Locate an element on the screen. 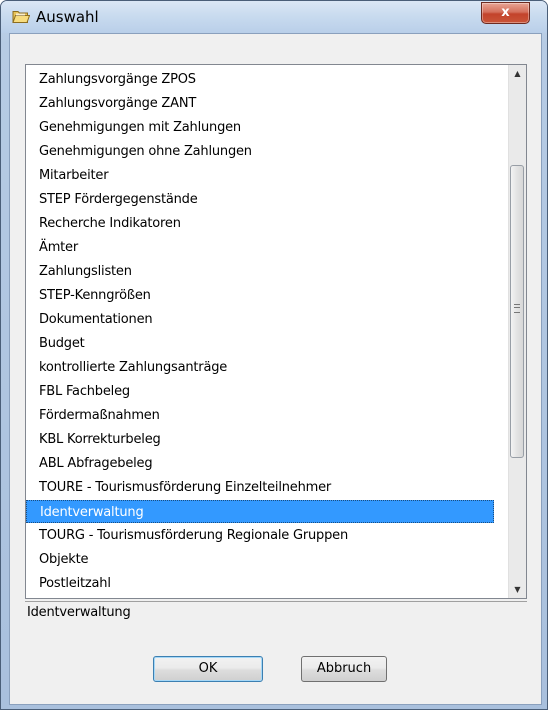  list-item: Zahlungsvorgänge ZPOS is located at coordinates (260, 79).